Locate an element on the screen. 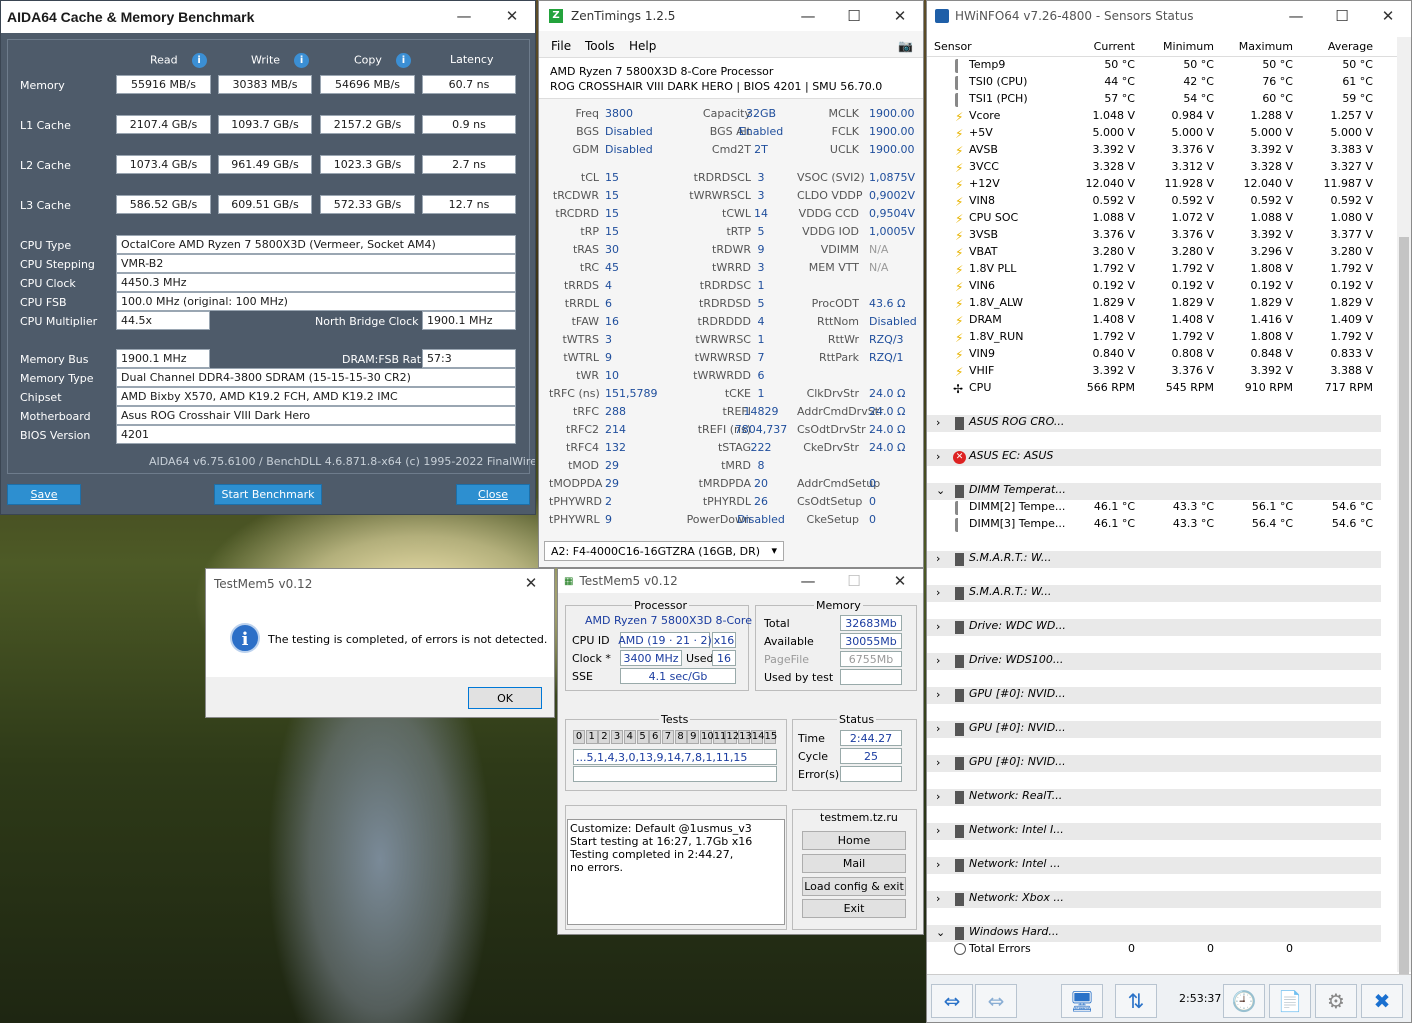  home-button: Home is located at coordinates (854, 840).